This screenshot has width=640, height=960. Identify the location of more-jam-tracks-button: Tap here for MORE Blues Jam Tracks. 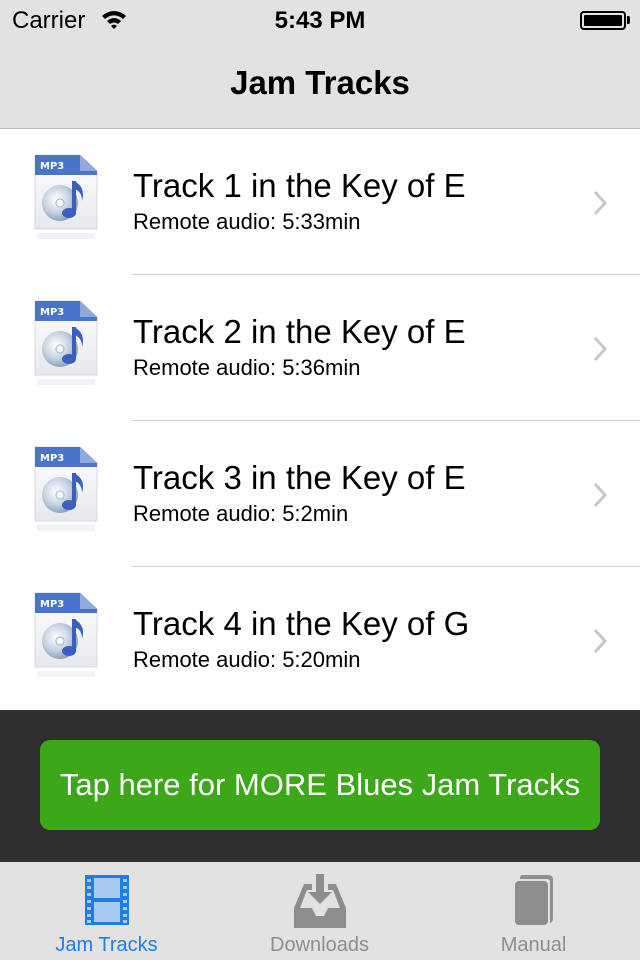
(320, 785).